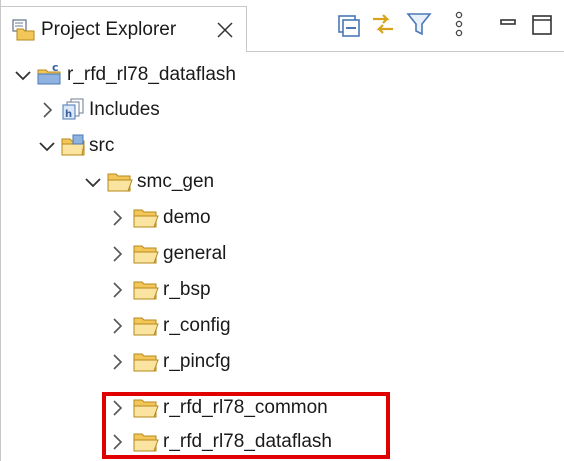 This screenshot has width=564, height=461. I want to click on tab-project-explorer: Project Explorer, so click(124, 29).